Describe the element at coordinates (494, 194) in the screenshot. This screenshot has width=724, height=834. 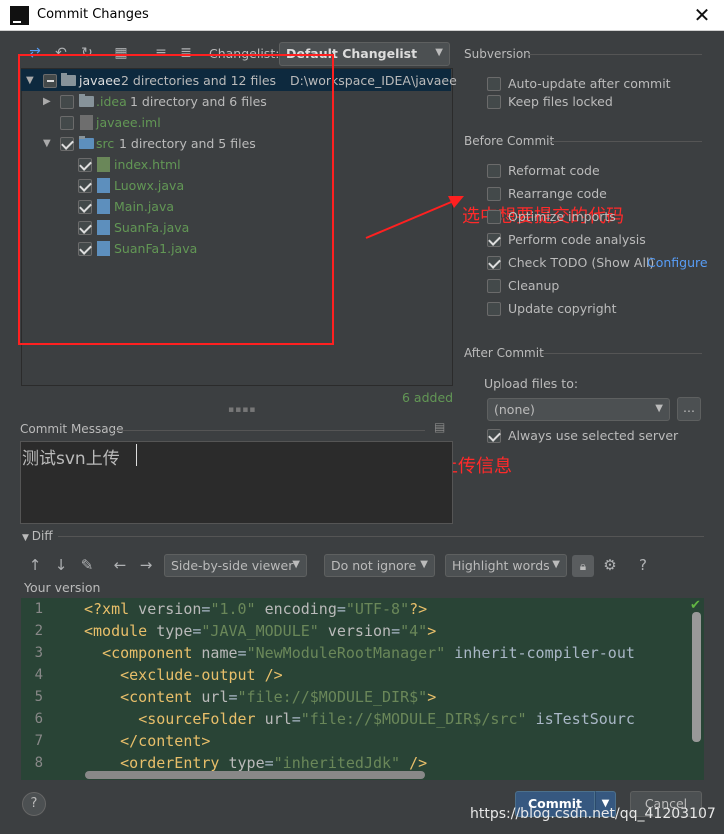
I see `rearrange-checkbox` at that location.